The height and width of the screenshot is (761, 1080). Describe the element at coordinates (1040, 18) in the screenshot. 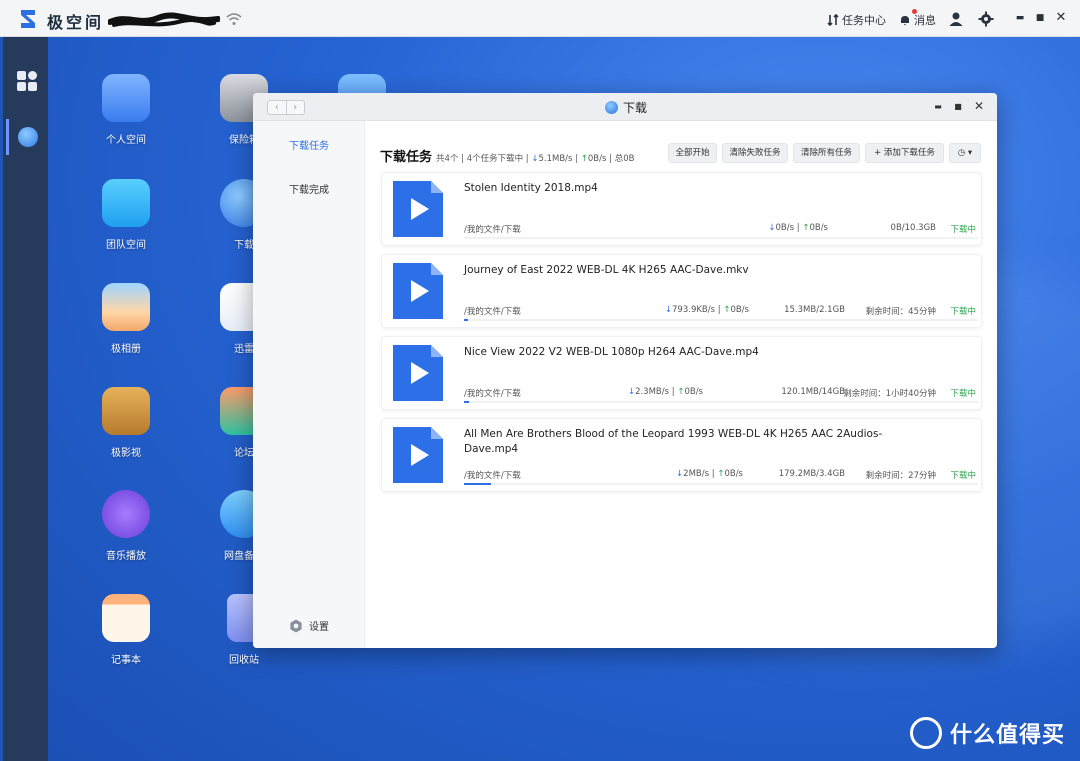

I see `system-maximize-button: ■` at that location.